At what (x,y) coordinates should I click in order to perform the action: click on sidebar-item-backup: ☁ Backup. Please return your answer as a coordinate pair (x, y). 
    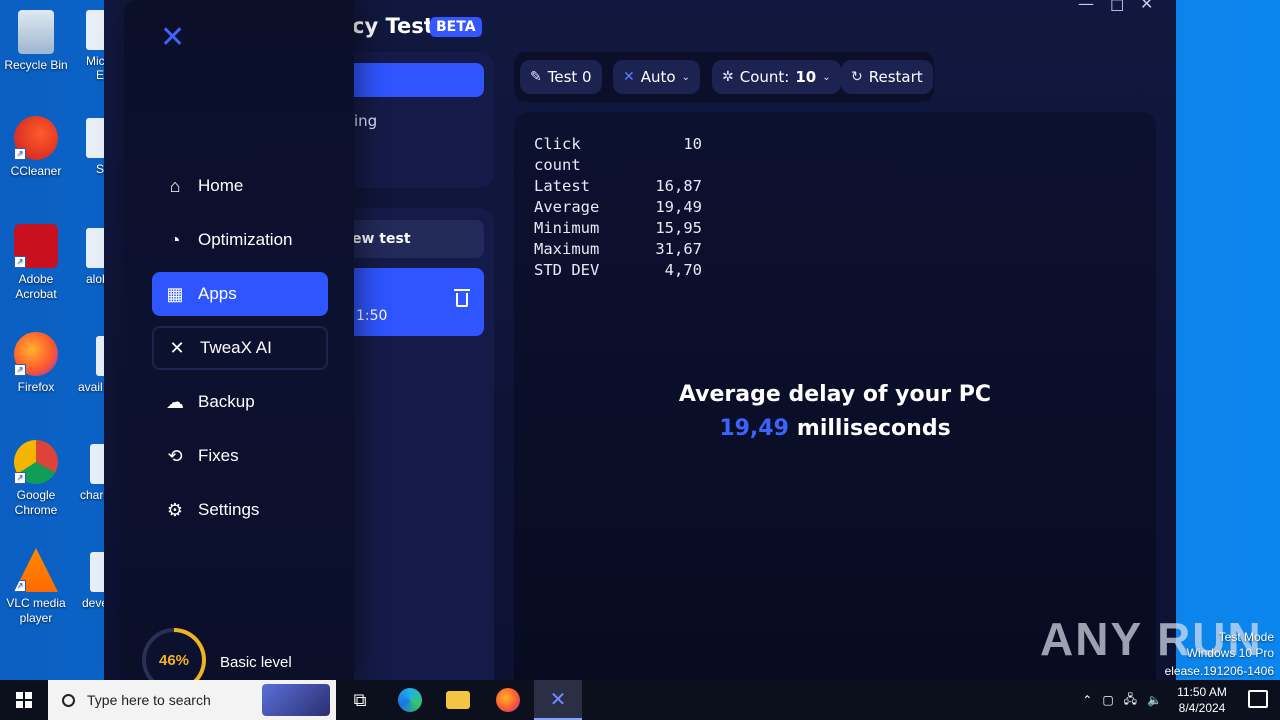
    Looking at the image, I should click on (240, 402).